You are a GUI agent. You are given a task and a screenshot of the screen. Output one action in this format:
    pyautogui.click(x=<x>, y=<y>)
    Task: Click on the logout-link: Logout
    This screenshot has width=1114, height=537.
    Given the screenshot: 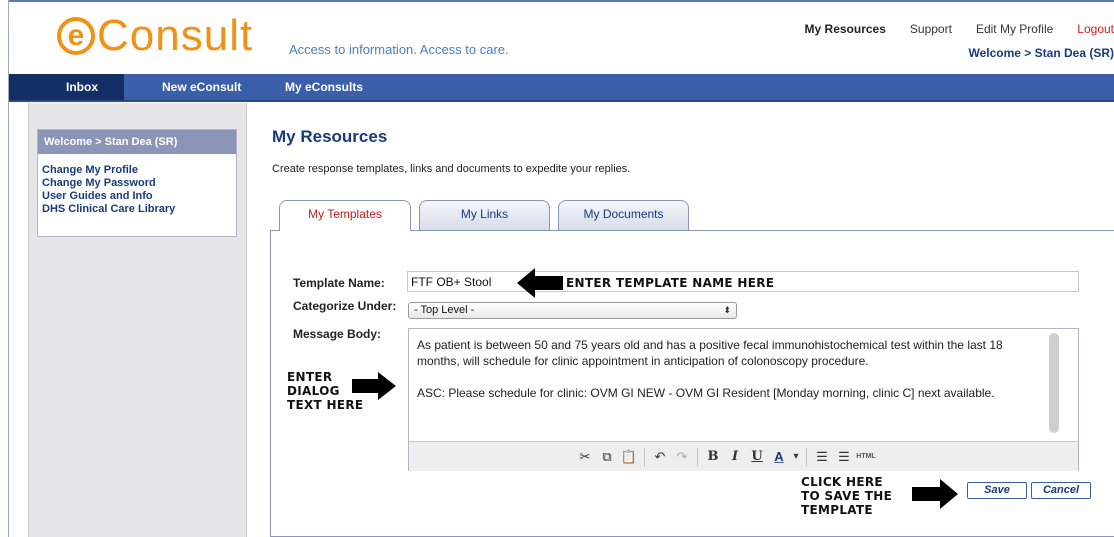 What is the action you would take?
    pyautogui.click(x=1095, y=29)
    